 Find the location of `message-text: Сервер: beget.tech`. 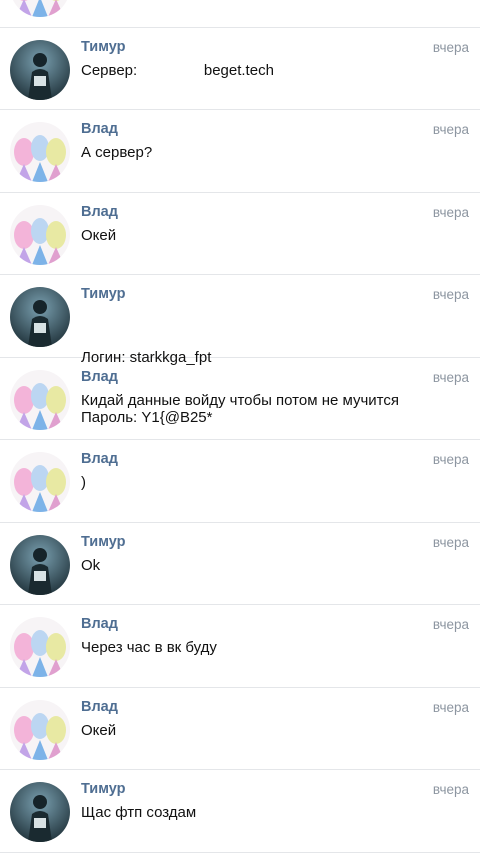

message-text: Сервер: beget.tech is located at coordinates (260, 71).